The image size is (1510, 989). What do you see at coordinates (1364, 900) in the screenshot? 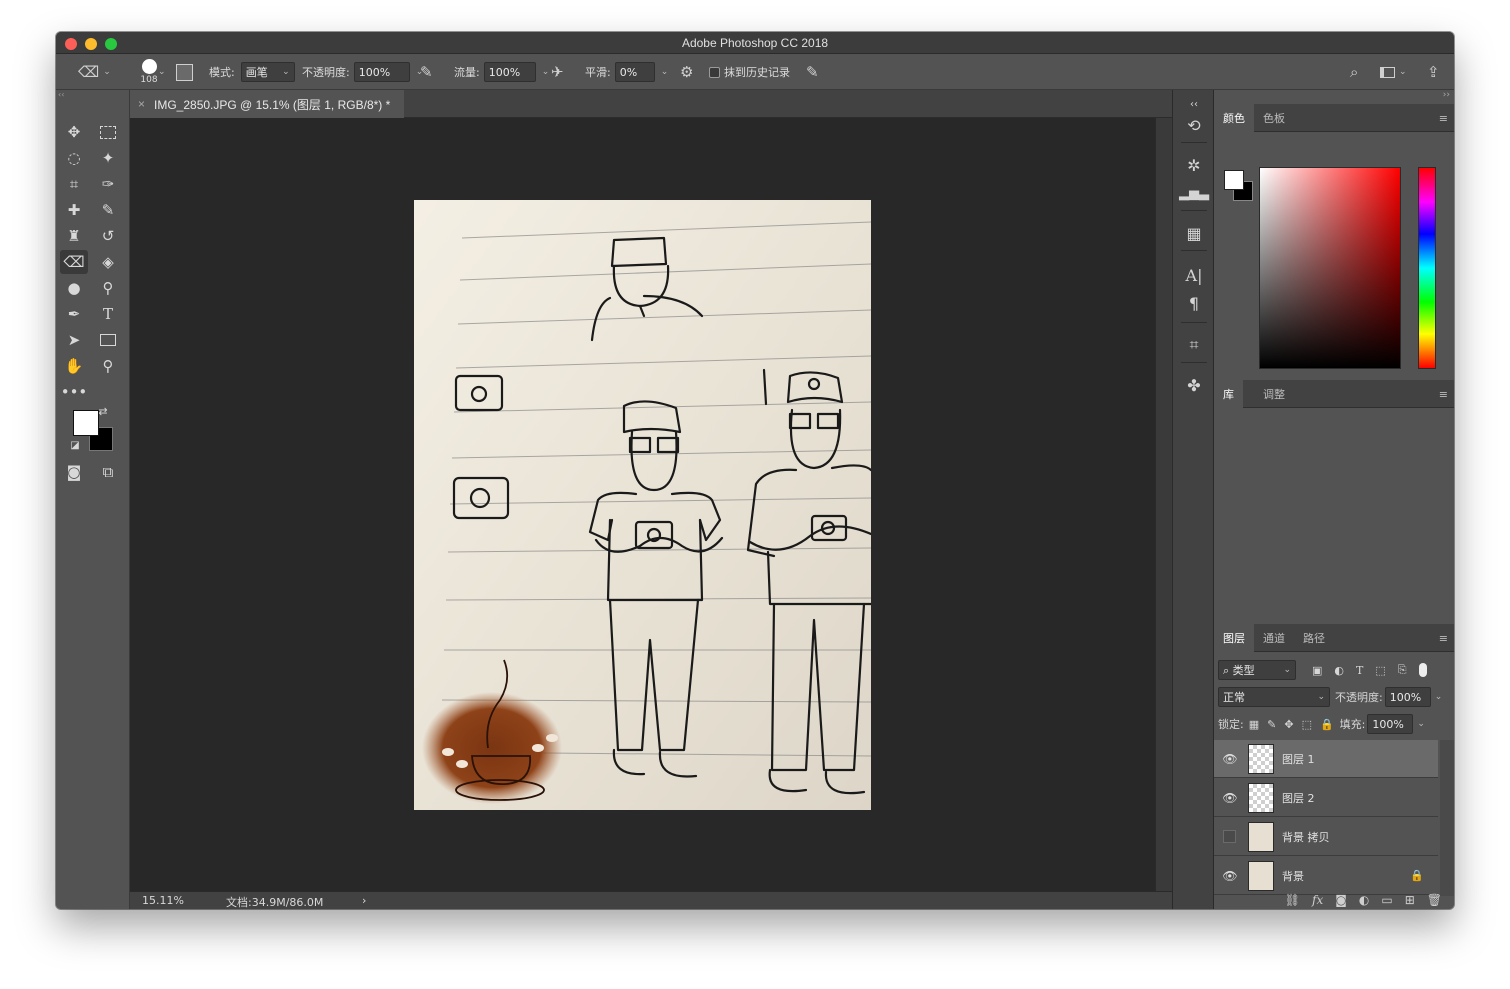
I see `new-adjustment-layer-icon: ◐` at bounding box center [1364, 900].